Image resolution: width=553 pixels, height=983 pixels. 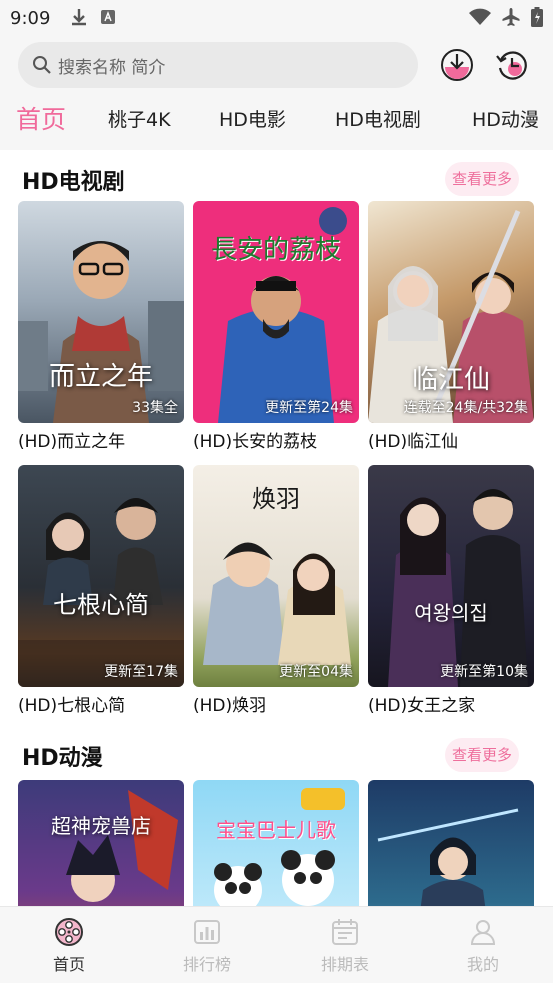 I want to click on download-button, so click(x=457, y=65).